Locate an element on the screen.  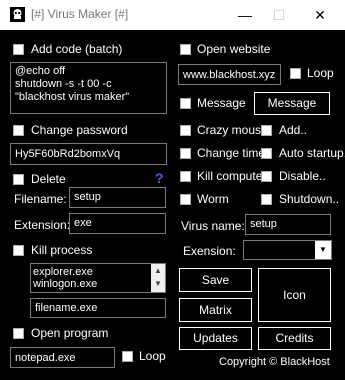
worm-label: Worm is located at coordinates (213, 199).